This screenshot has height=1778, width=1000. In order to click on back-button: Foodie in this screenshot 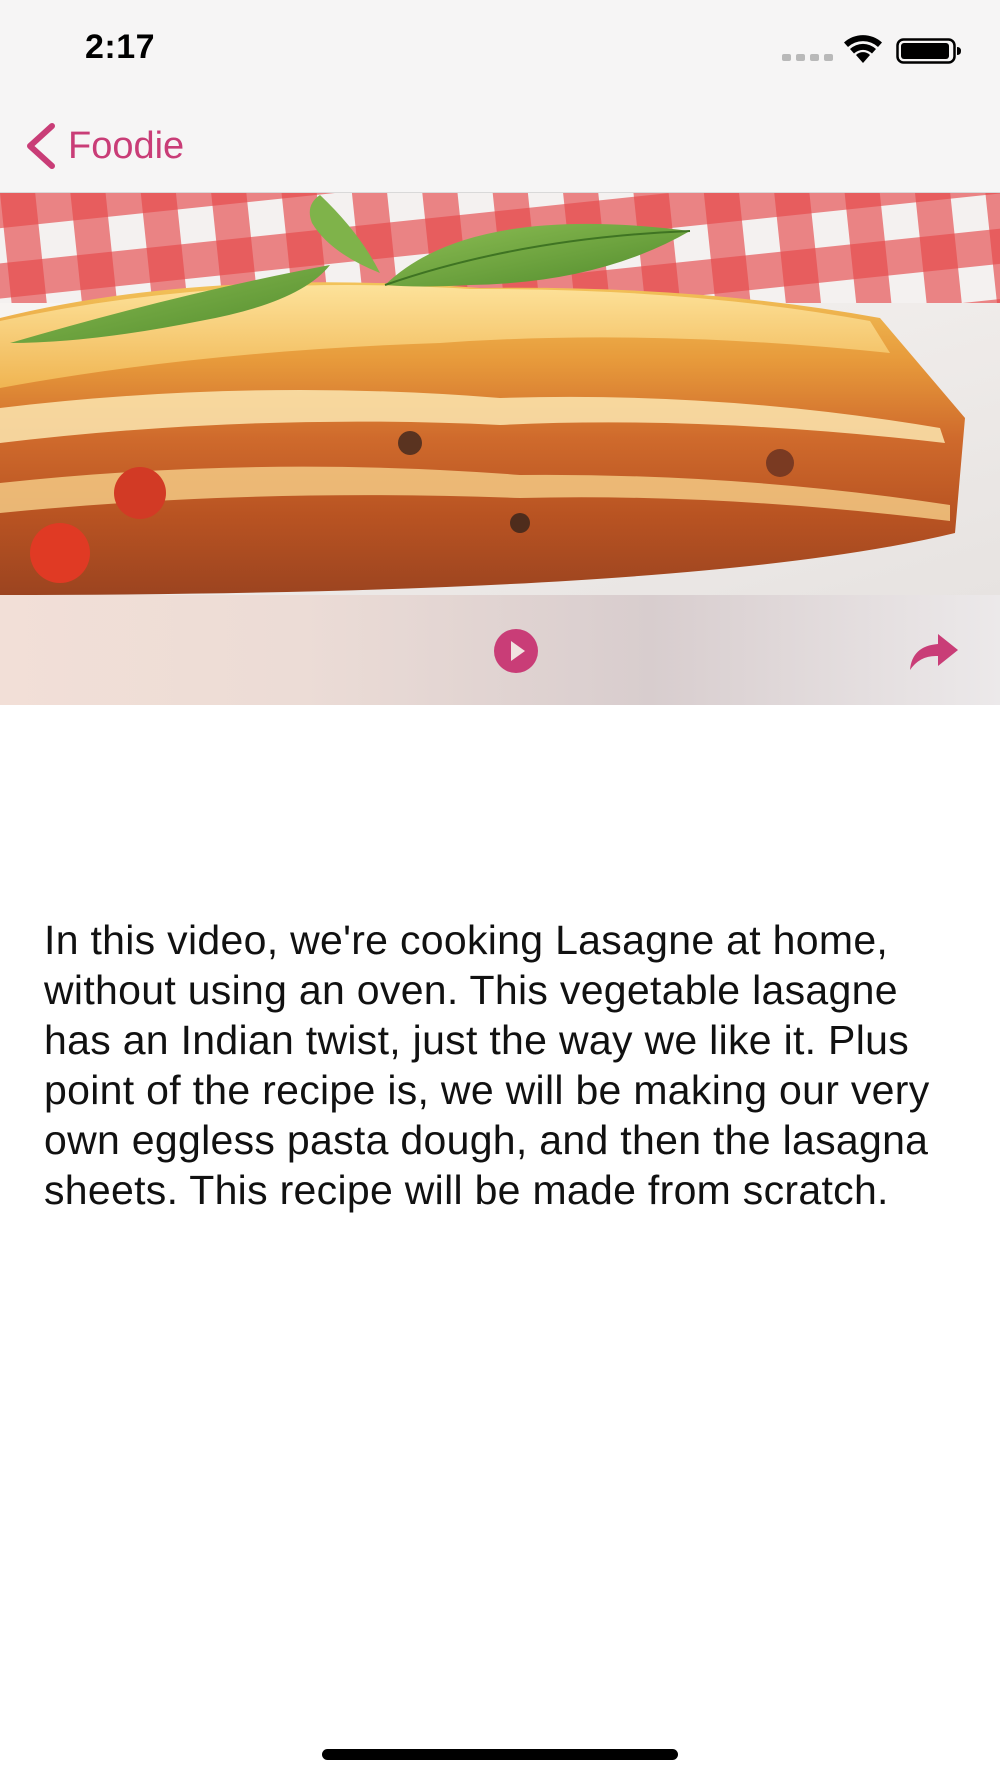, I will do `click(103, 146)`.